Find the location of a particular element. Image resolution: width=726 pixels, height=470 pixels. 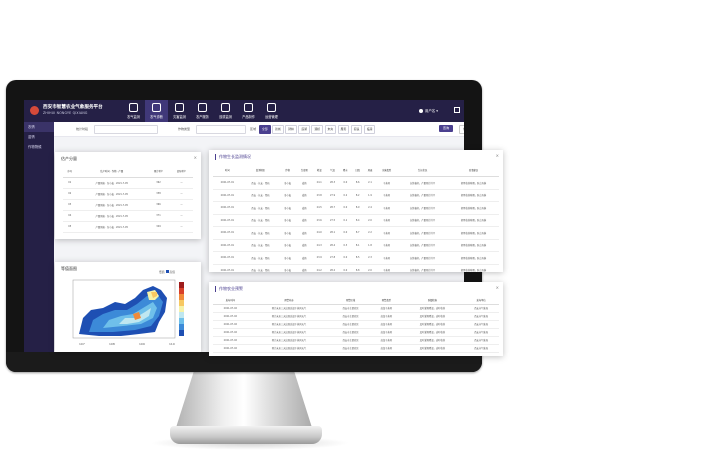

table-row: 05 产量预报 · 冬小麦 · 2021-7-05 349 — is located at coordinates (128, 226).